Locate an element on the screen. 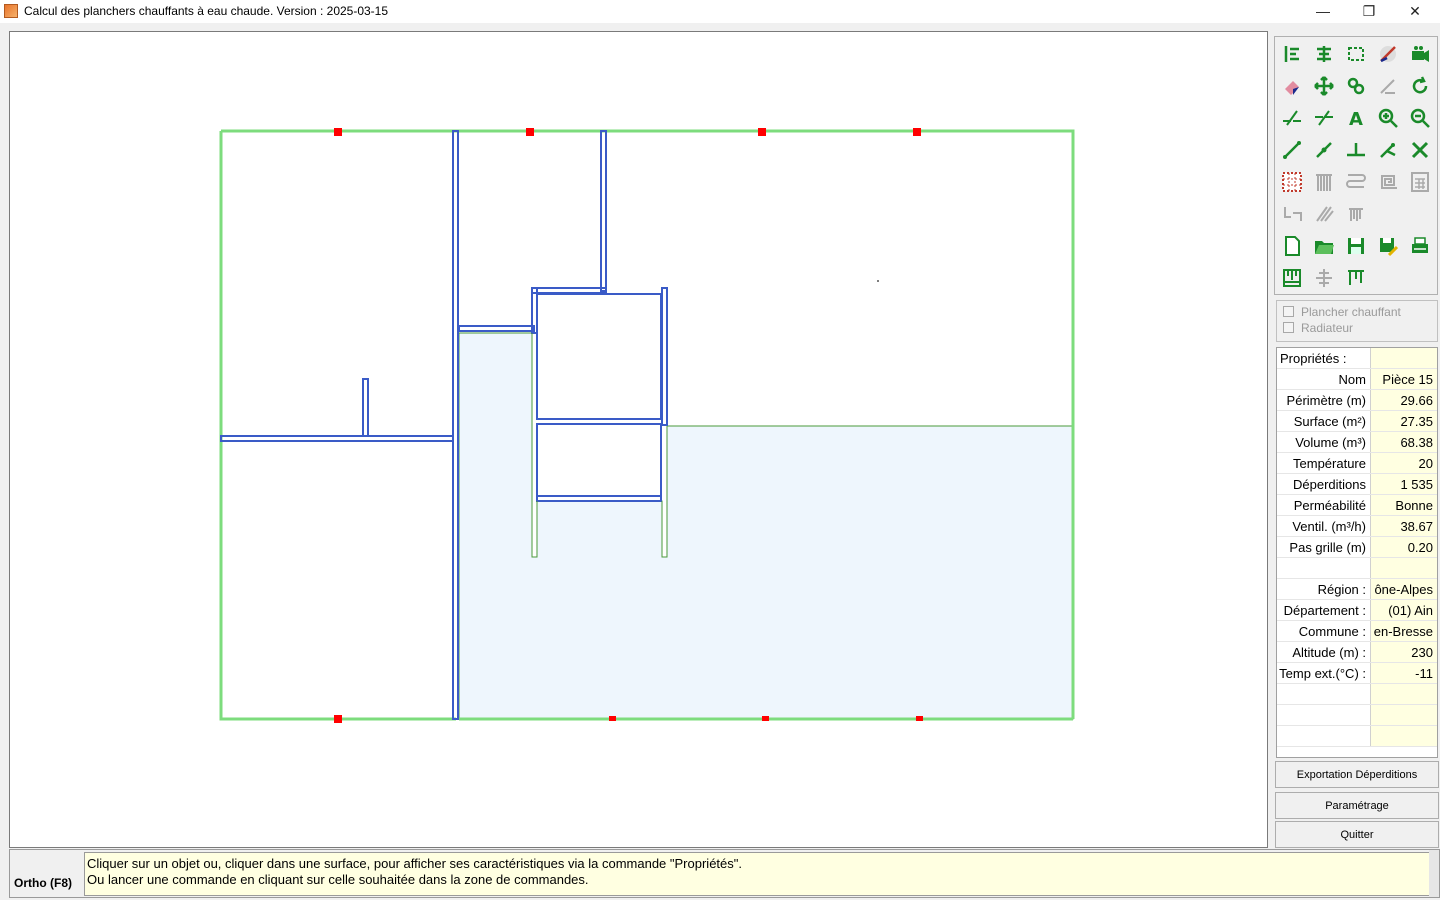 This screenshot has width=1440, height=900. property-row: Volume (m³) 68.38 is located at coordinates (1357, 442).